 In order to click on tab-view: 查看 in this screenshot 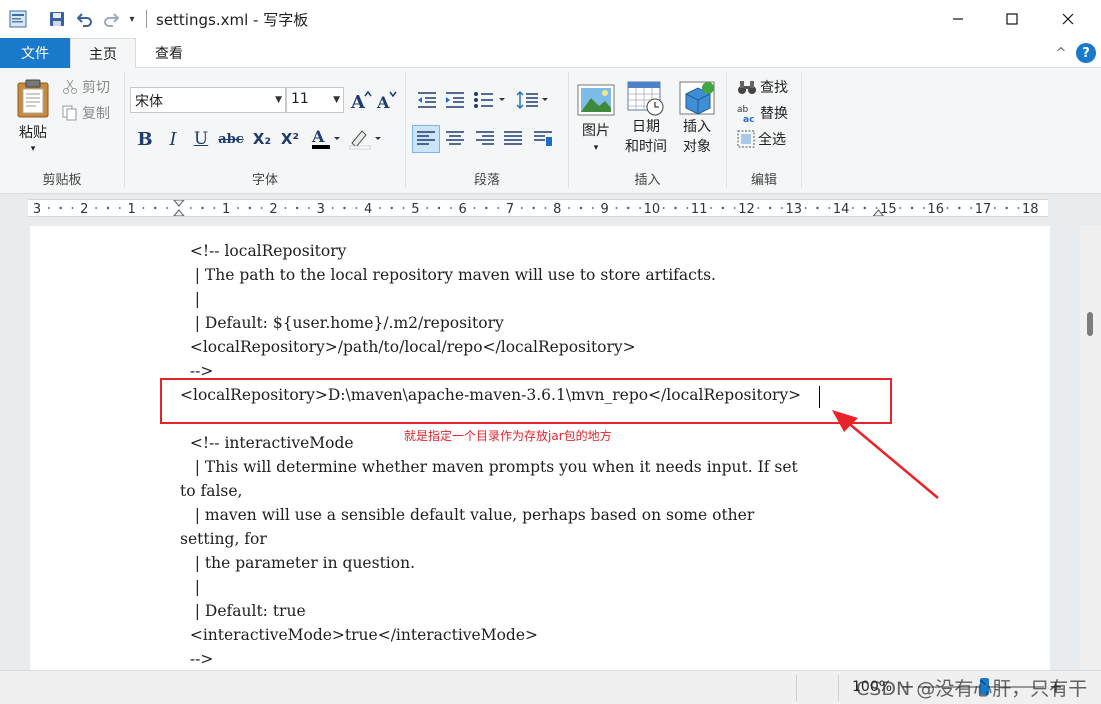, I will do `click(169, 53)`.